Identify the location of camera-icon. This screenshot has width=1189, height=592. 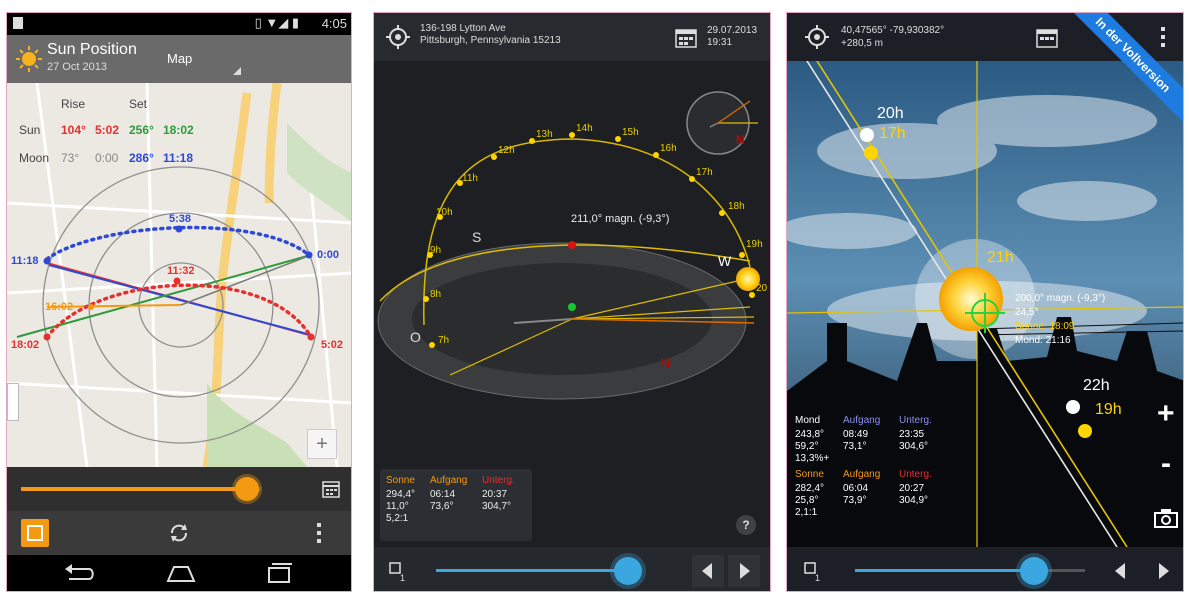
(1166, 518).